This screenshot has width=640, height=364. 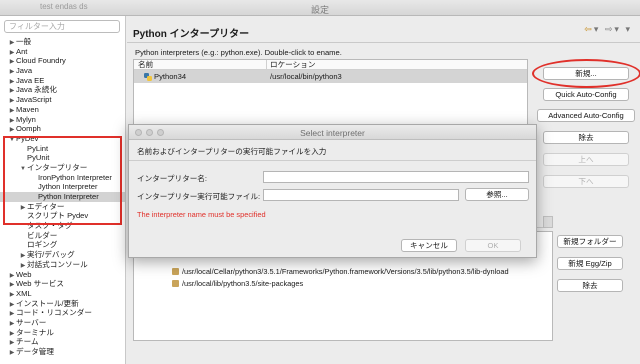 What do you see at coordinates (191, 34) in the screenshot?
I see `page-title: Python インタープリター` at bounding box center [191, 34].